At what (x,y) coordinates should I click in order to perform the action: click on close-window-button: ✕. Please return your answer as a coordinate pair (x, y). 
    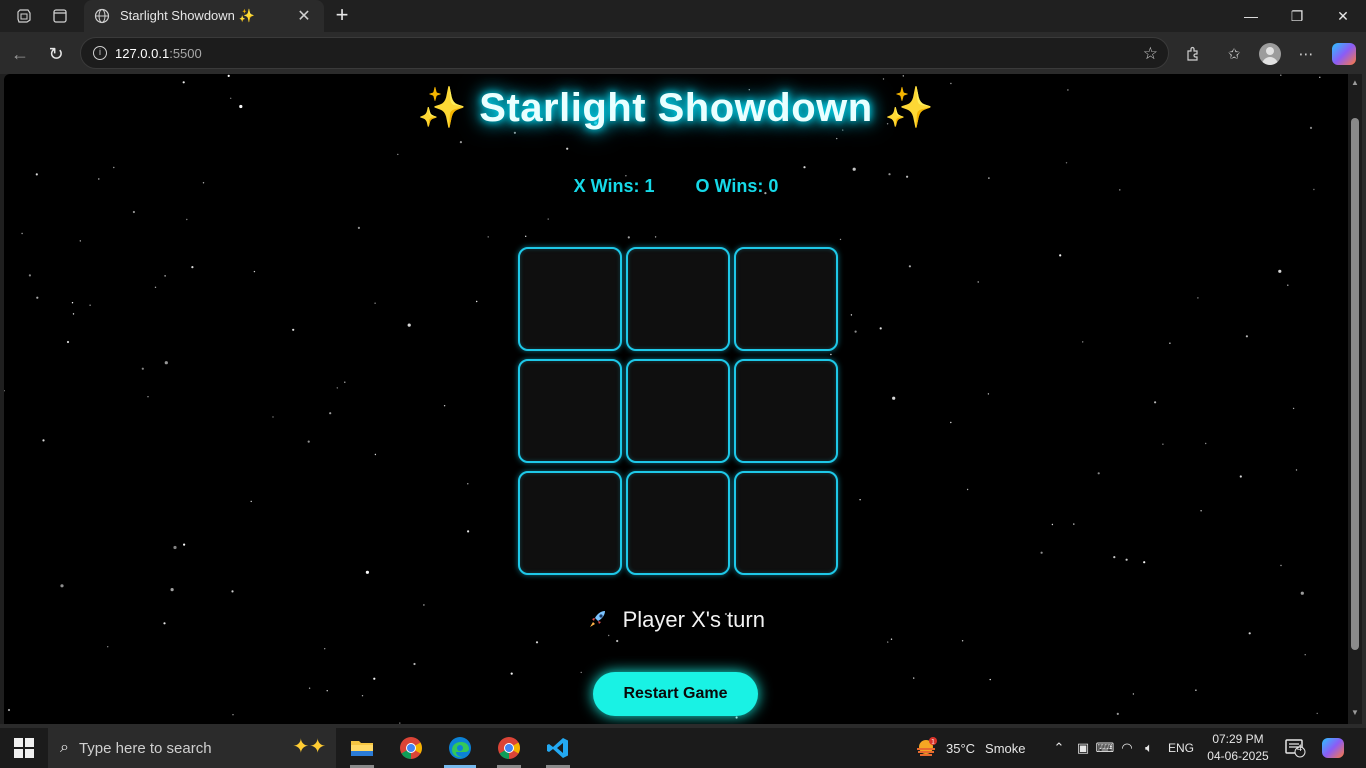
    Looking at the image, I should click on (1343, 16).